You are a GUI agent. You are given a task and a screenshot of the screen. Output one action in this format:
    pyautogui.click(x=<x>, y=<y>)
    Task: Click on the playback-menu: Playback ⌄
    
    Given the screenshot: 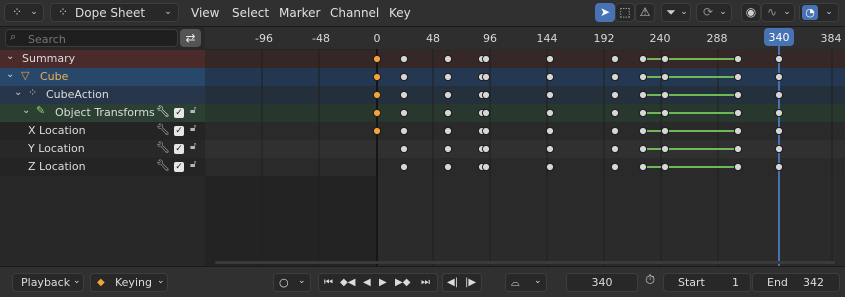 What is the action you would take?
    pyautogui.click(x=48, y=282)
    